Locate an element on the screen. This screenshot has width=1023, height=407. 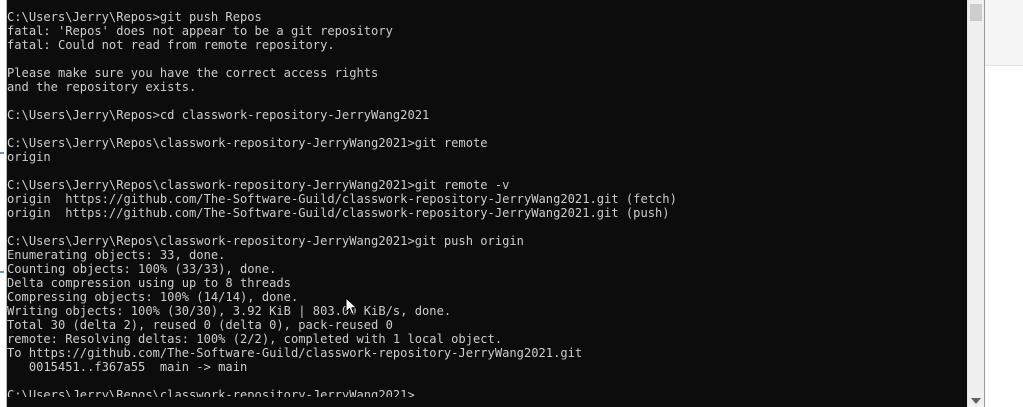
background-window-header is located at coordinates (1004, 32).